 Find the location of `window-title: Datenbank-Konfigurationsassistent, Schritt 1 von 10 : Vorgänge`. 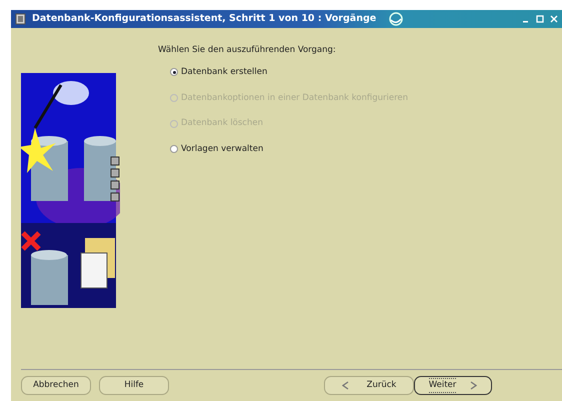

window-title: Datenbank-Konfigurationsassistent, Schritt 1 von 10 : Vorgänge is located at coordinates (204, 19).